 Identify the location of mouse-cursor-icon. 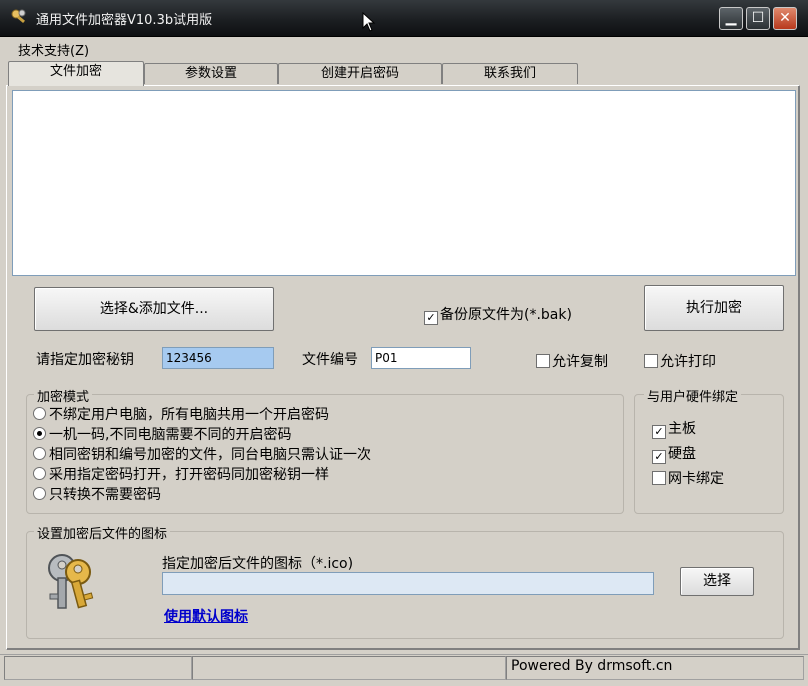
(369, 22).